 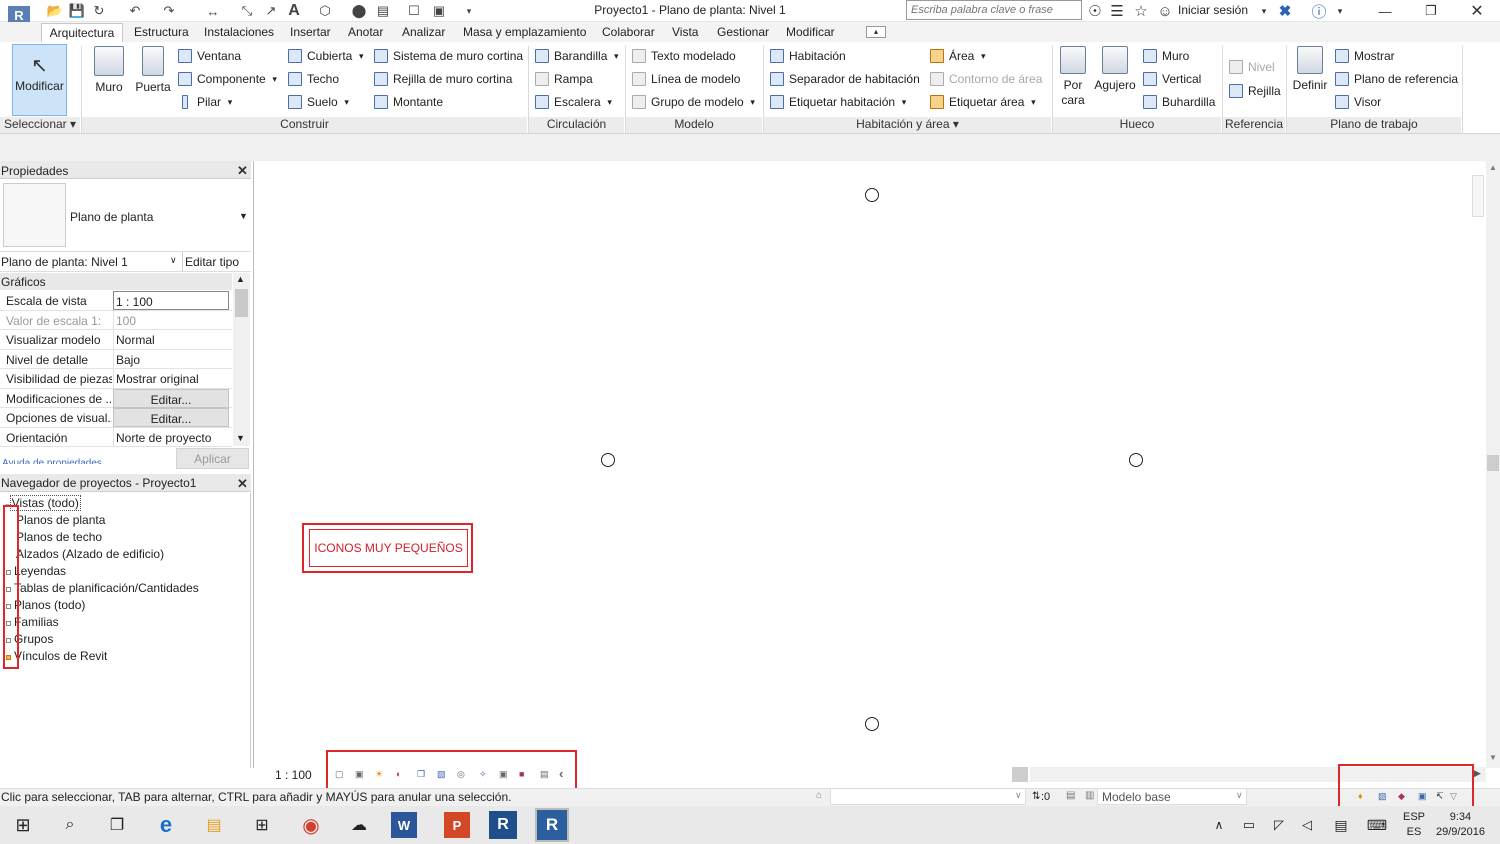 What do you see at coordinates (448, 56) in the screenshot?
I see `sistema-muro-cortina-button: Sistema de muro cortina` at bounding box center [448, 56].